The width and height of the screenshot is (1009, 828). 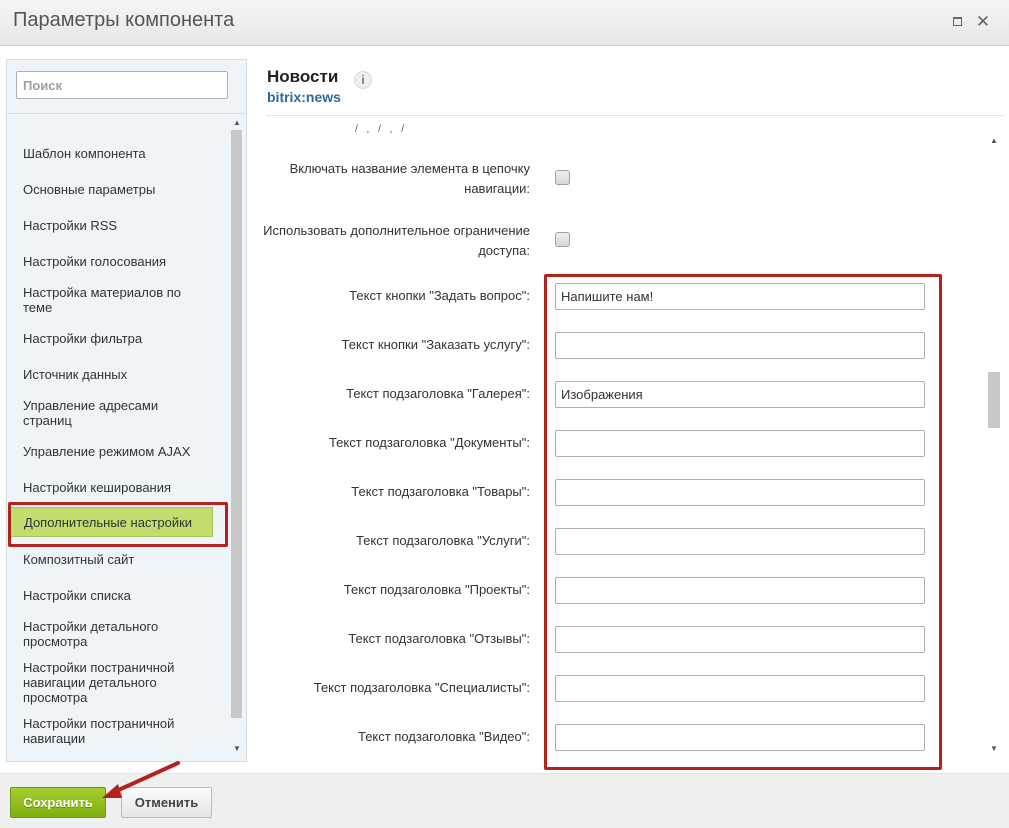 What do you see at coordinates (141, 779) in the screenshot?
I see `pointer-arrow-icon` at bounding box center [141, 779].